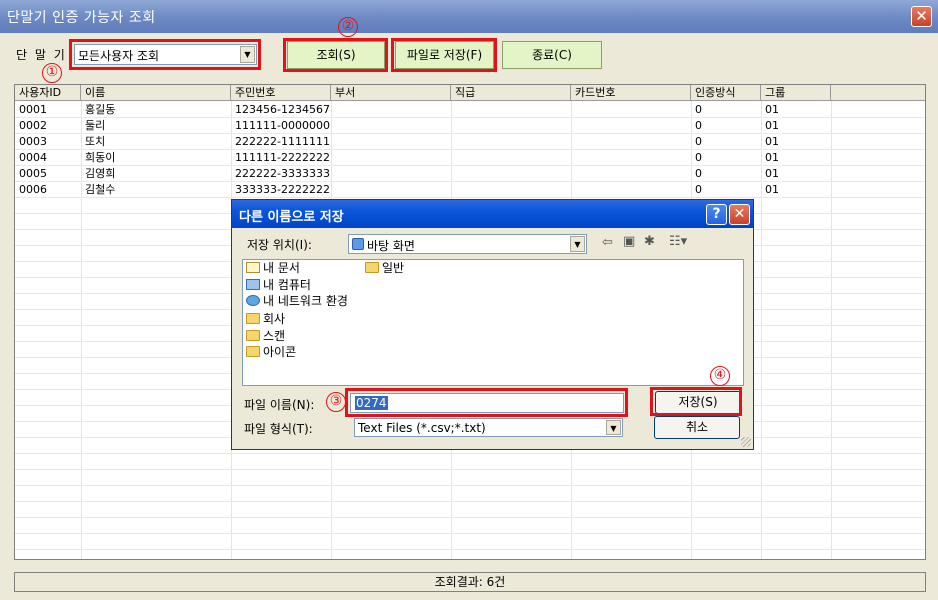 This screenshot has height=600, width=938. Describe the element at coordinates (282, 109) in the screenshot. I see `table-cell: 123456-1234567` at that location.